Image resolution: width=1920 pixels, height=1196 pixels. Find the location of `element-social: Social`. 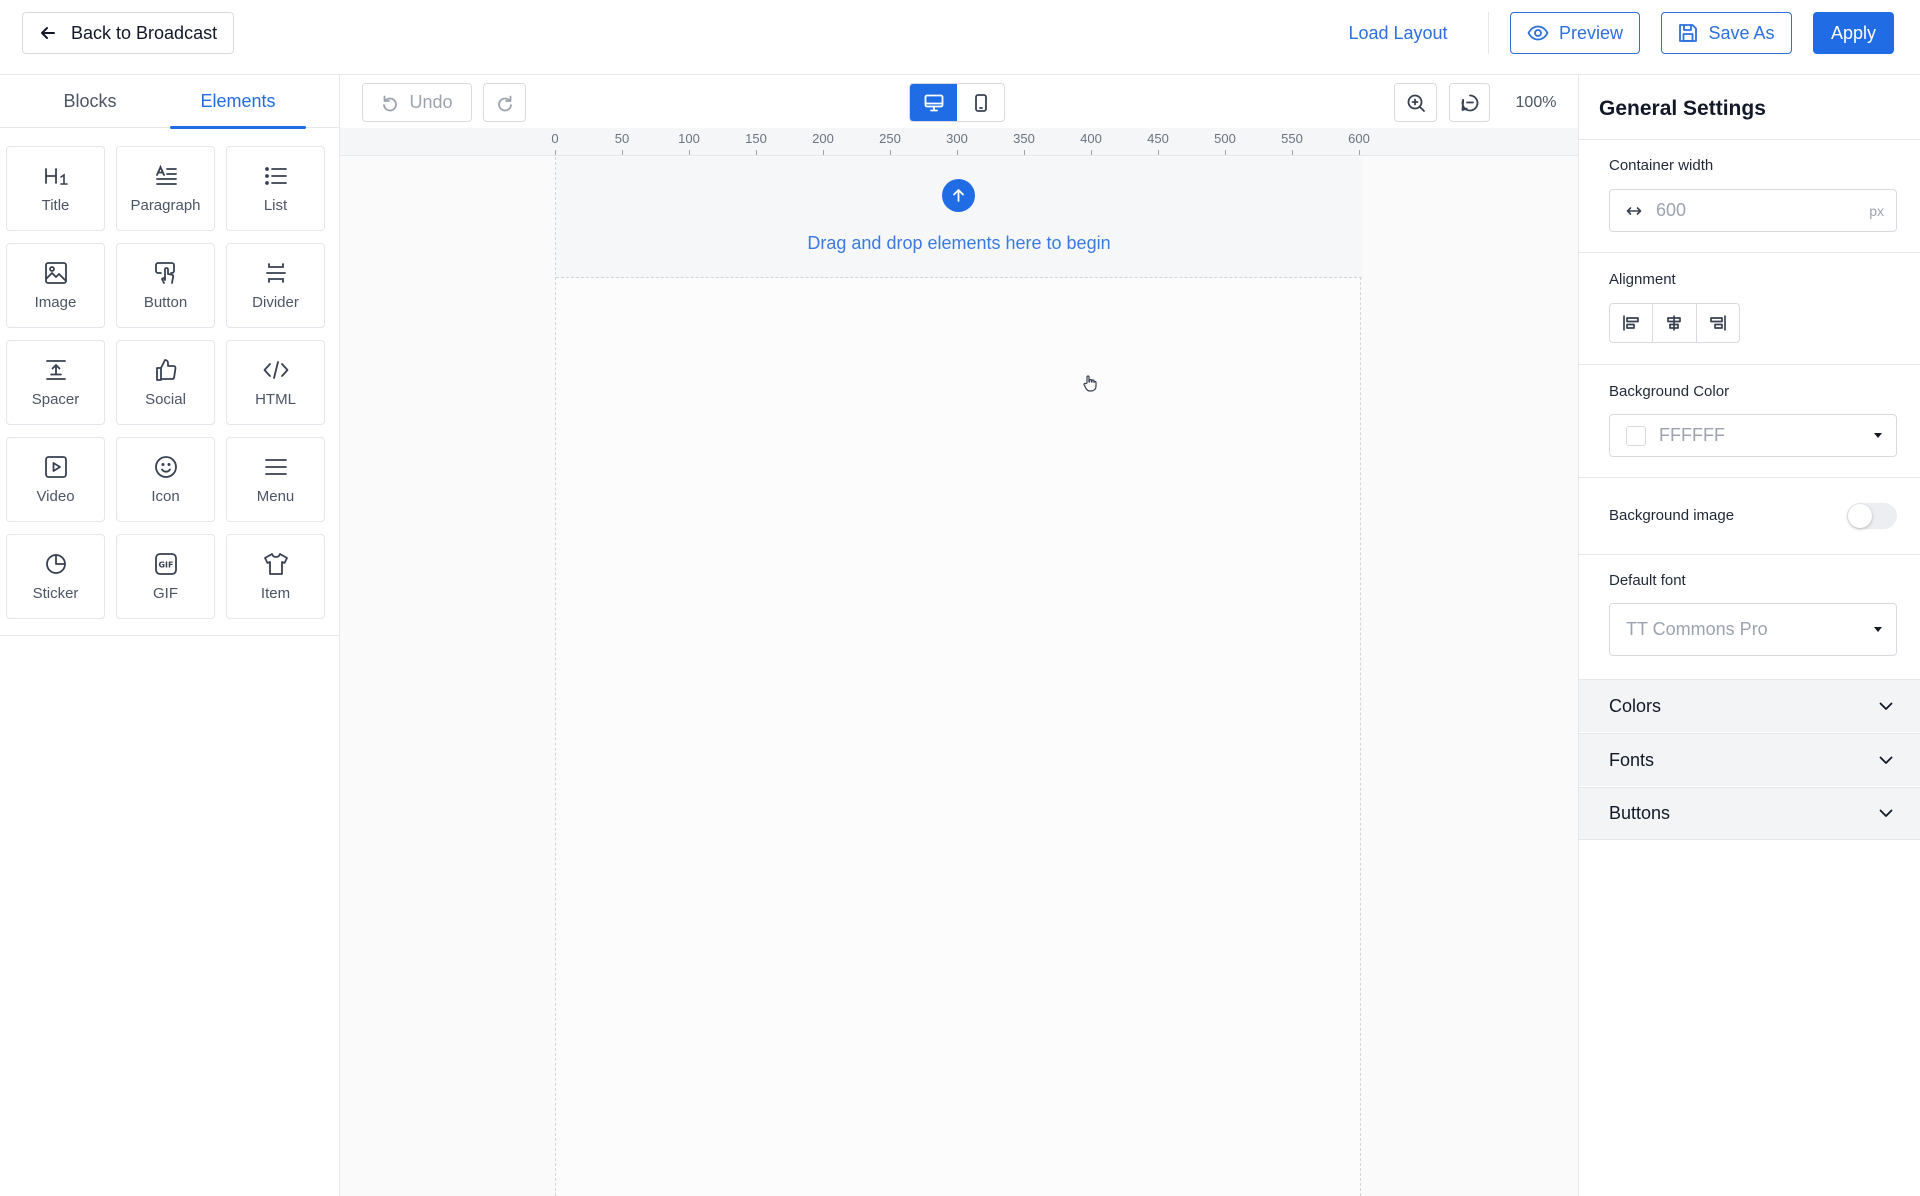

element-social: Social is located at coordinates (165, 382).